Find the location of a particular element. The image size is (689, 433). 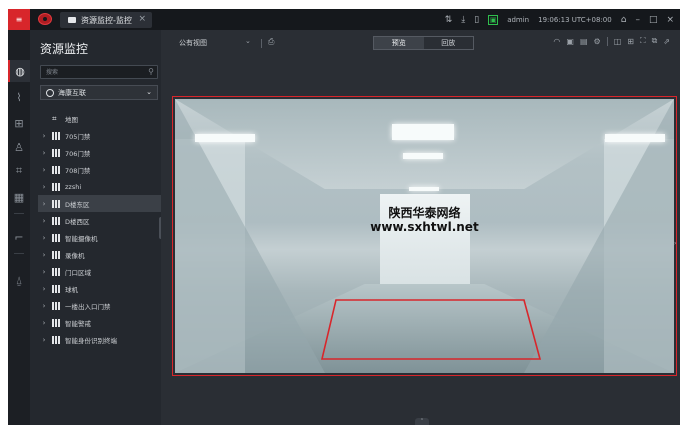

health-monitor-icon: ⌇ is located at coordinates (19, 97).